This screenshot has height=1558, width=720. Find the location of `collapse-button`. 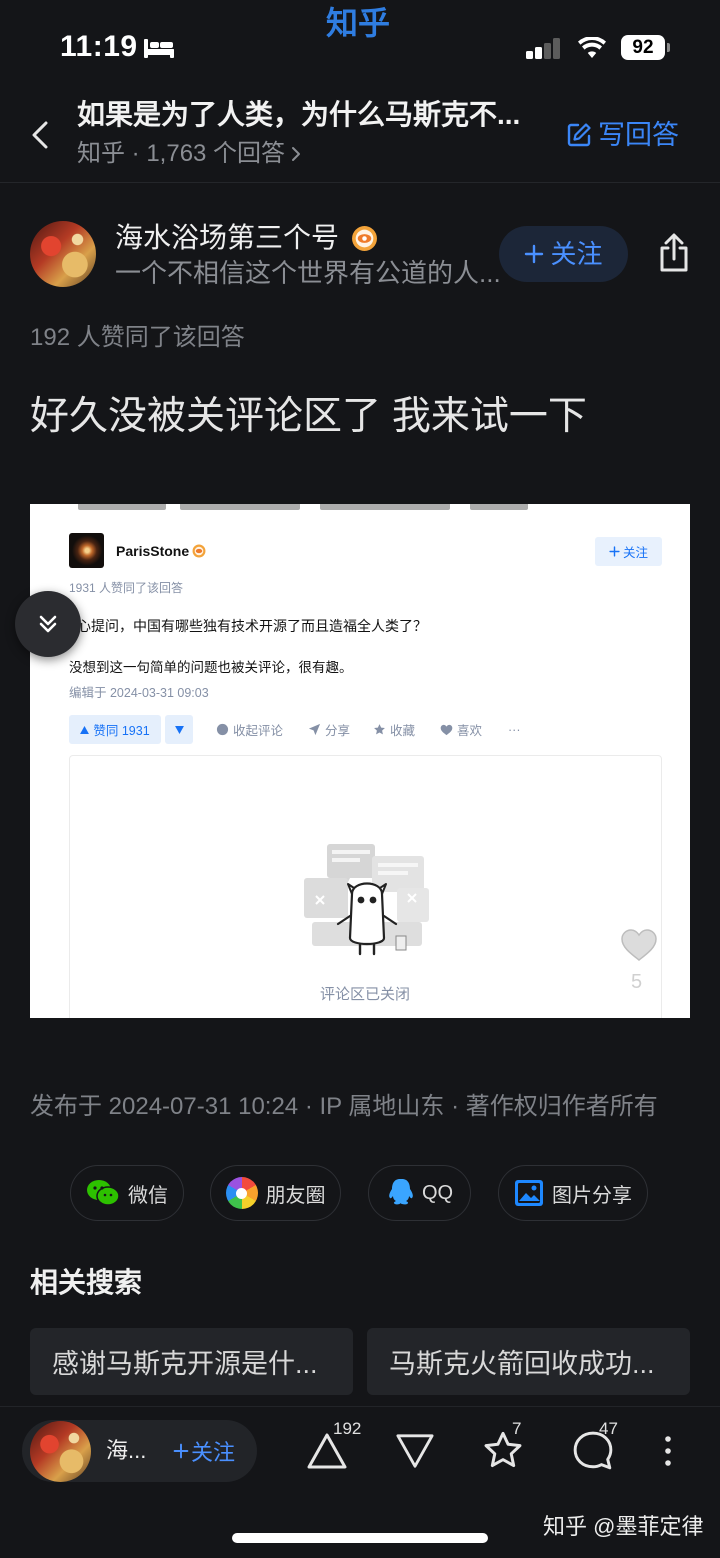

collapse-button is located at coordinates (48, 624).